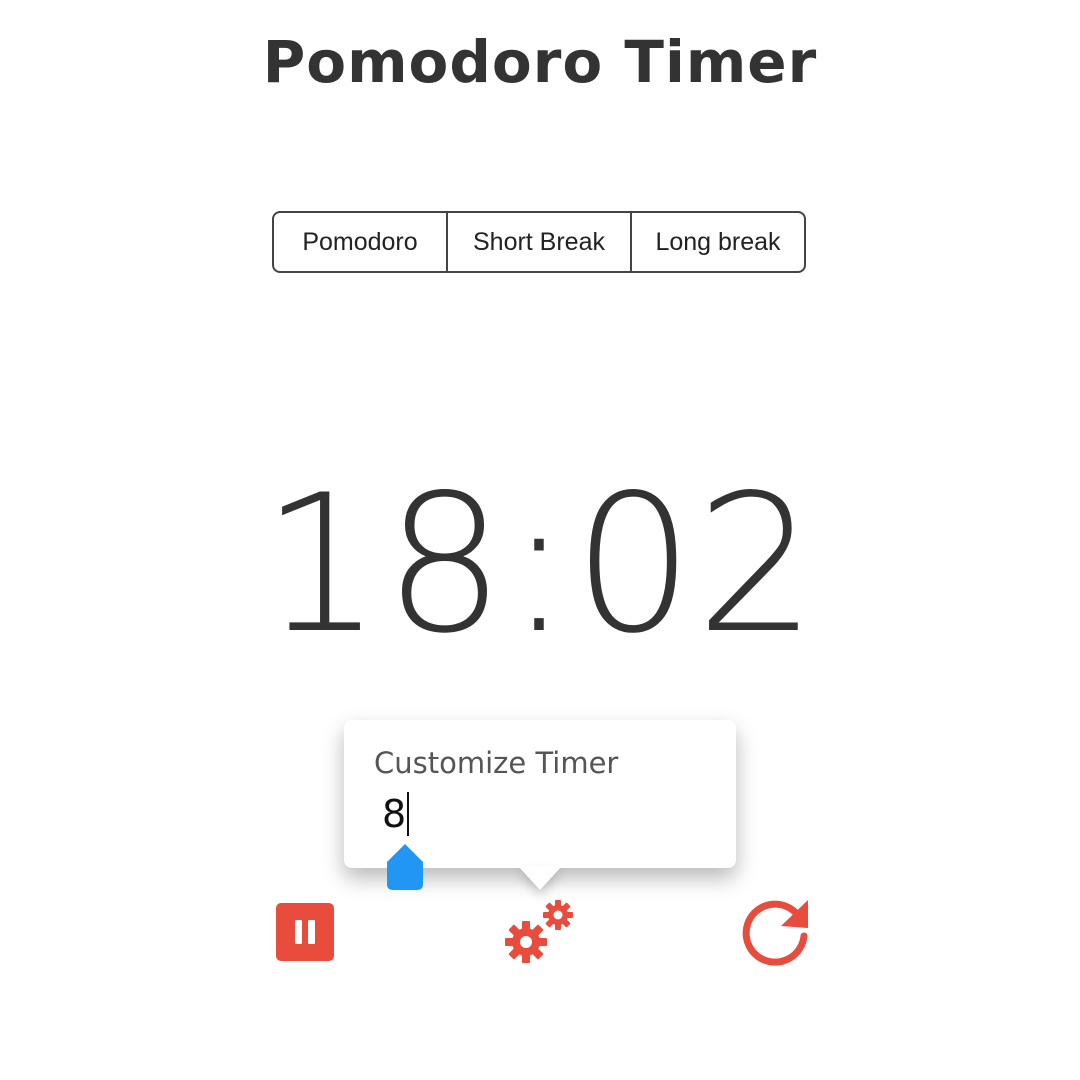 This screenshot has width=1080, height=1080. Describe the element at coordinates (394, 814) in the screenshot. I see `customize-timer-value: 8` at that location.